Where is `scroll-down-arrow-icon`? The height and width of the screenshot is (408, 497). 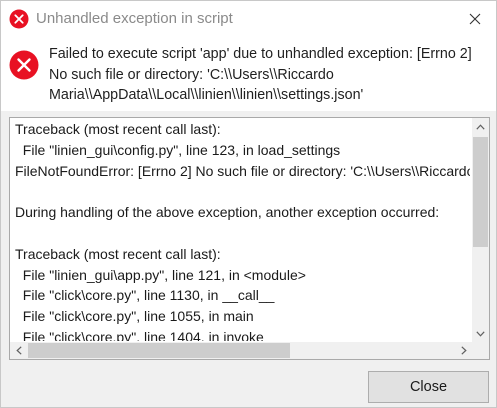 scroll-down-arrow-icon is located at coordinates (480, 333).